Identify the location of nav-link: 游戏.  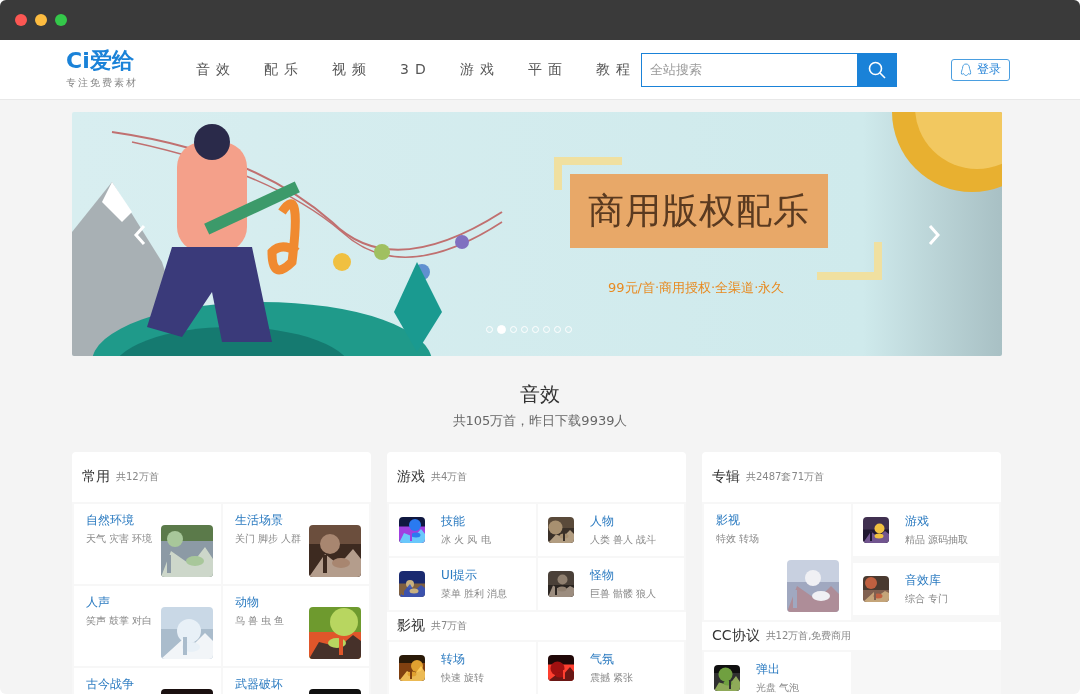
(479, 69).